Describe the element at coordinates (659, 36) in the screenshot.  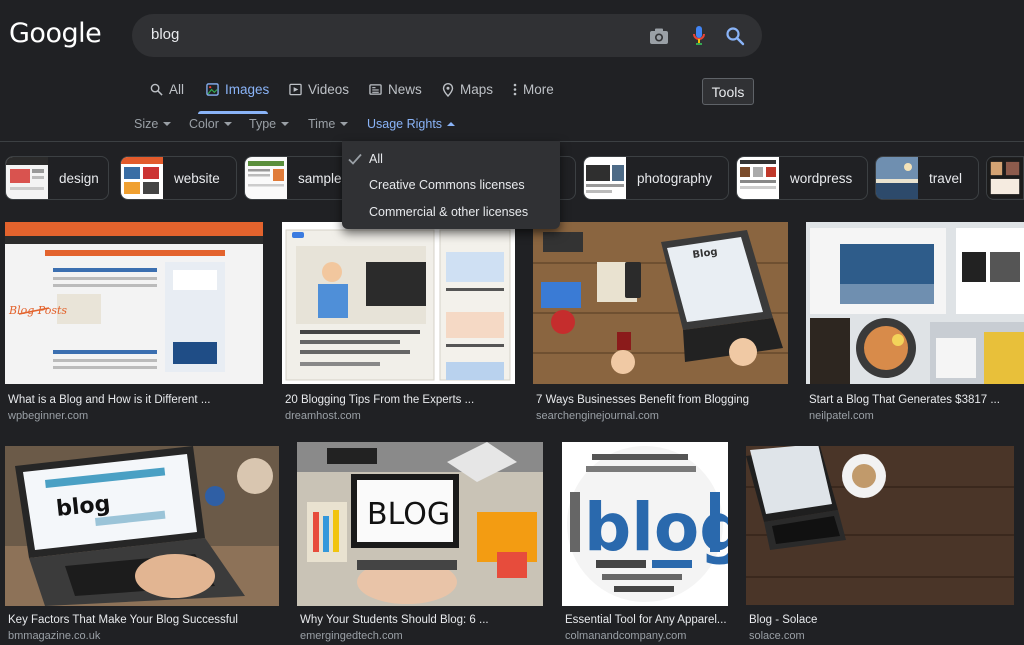
I see `camera-icon` at that location.